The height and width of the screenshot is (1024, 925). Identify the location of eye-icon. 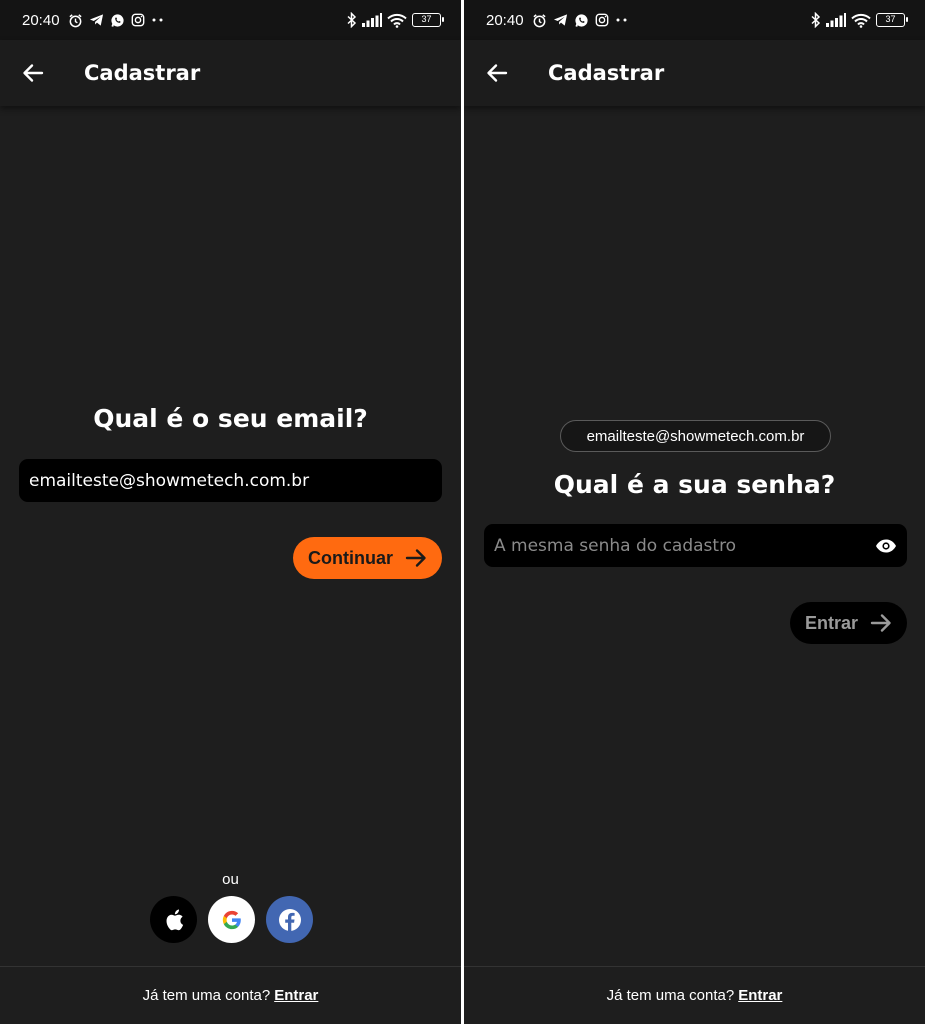
(886, 545).